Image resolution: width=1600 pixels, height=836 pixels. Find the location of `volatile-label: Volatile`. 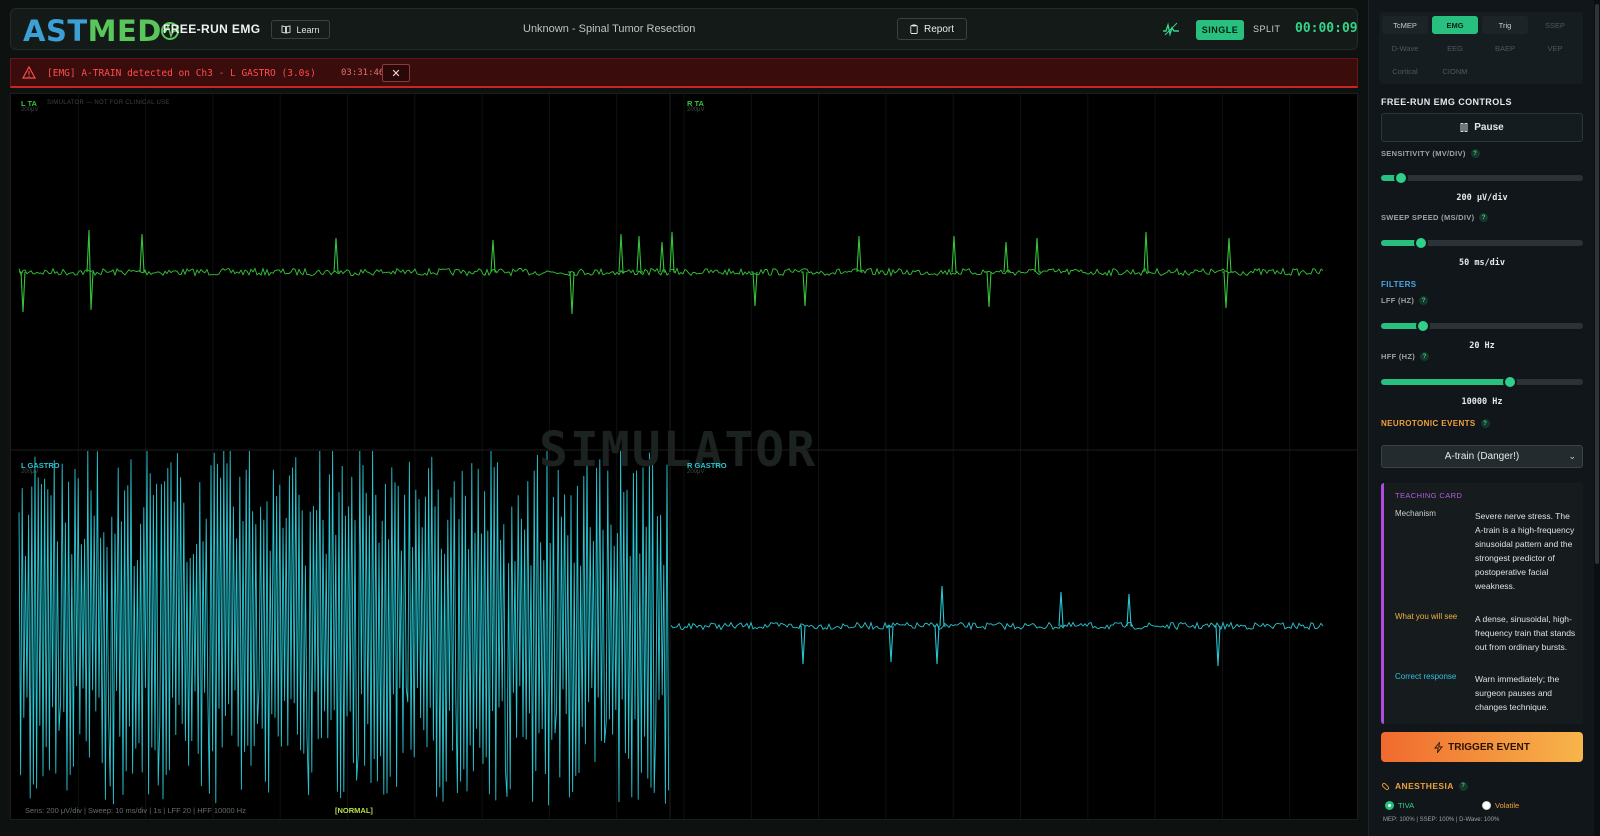

volatile-label: Volatile is located at coordinates (1507, 805).